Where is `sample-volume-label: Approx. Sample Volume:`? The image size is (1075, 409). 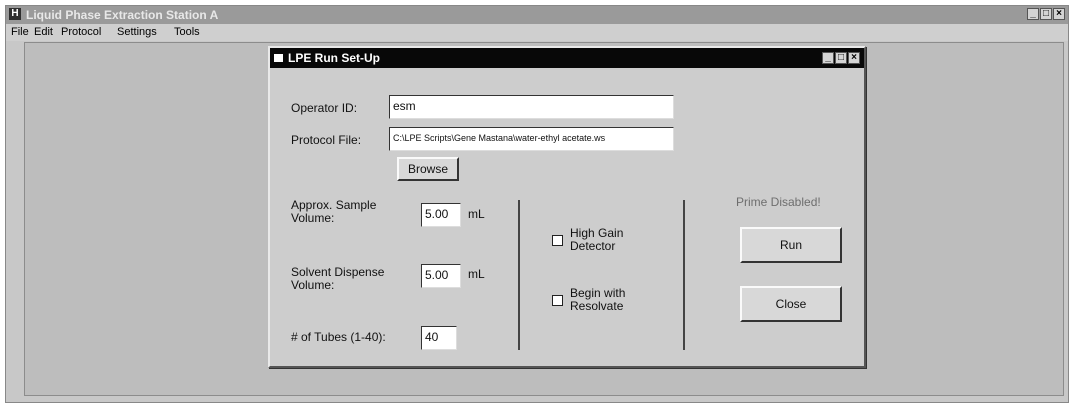 sample-volume-label: Approx. Sample Volume: is located at coordinates (334, 211).